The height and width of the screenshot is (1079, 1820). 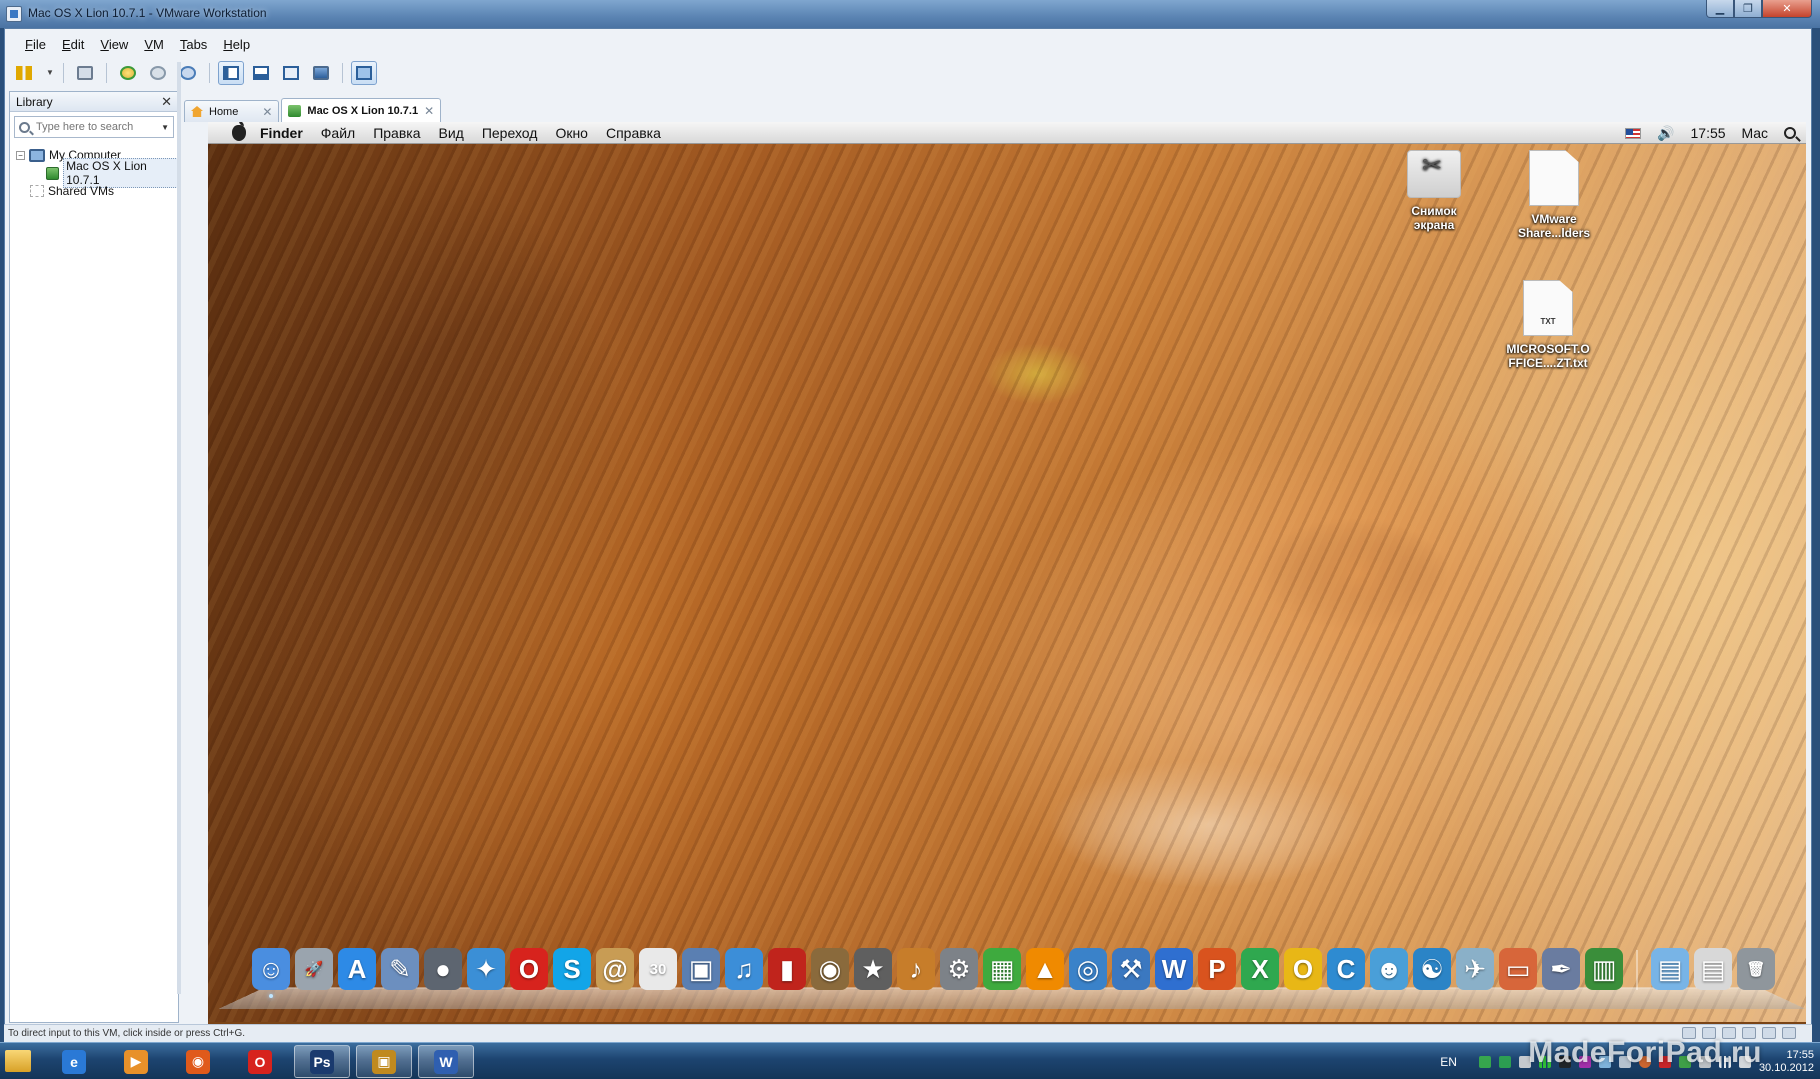 I want to click on toolbar-separator, so click(x=209, y=73).